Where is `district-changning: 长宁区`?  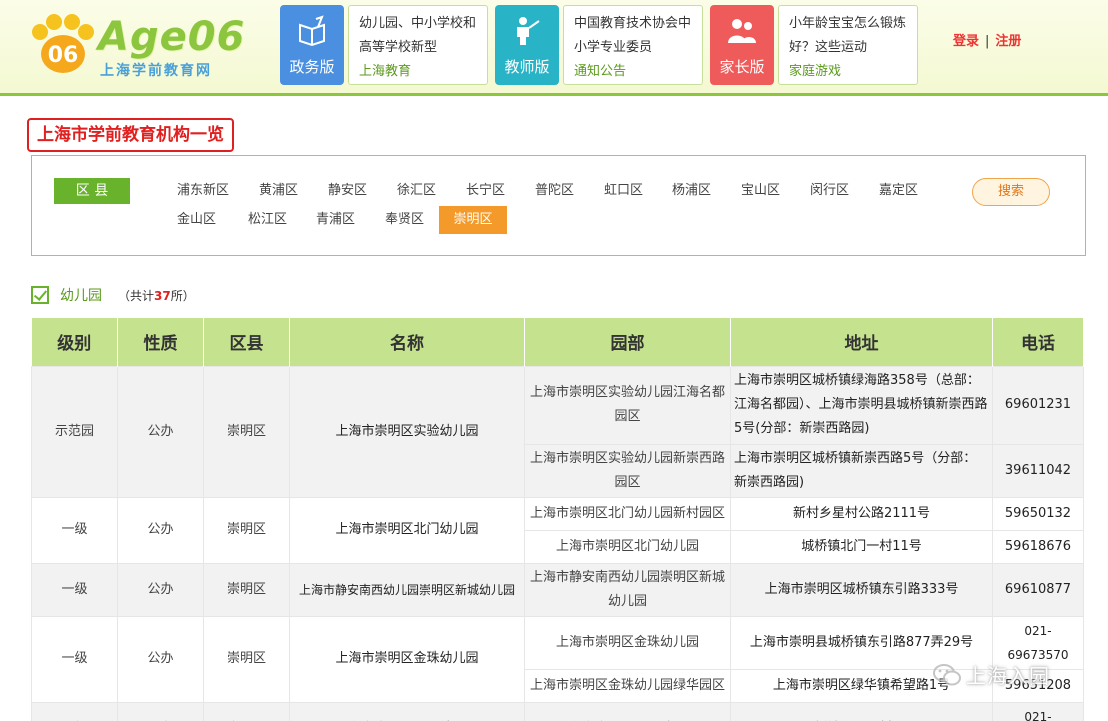 district-changning: 长宁区 is located at coordinates (485, 191).